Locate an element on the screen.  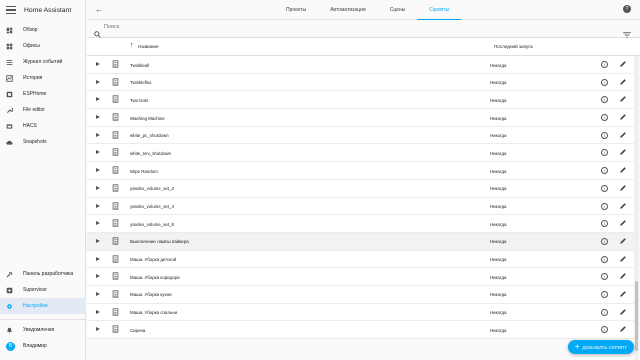
sidebar-item-настройки: Настройки is located at coordinates (43, 306).